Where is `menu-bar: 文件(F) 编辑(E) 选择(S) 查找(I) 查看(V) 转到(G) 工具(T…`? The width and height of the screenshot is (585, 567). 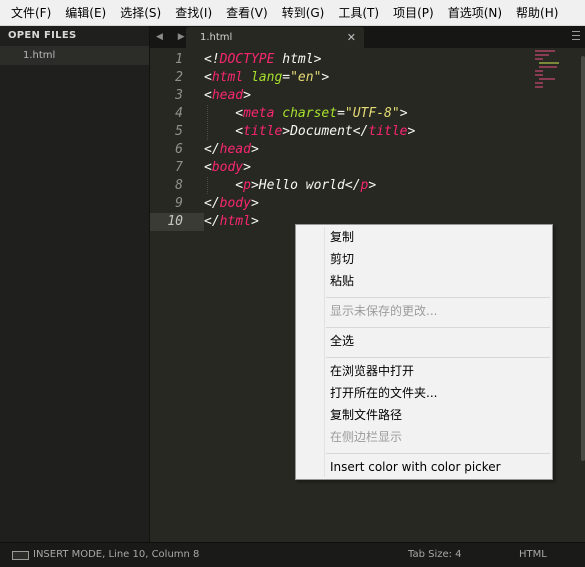
menu-bar: 文件(F) 编辑(E) 选择(S) 查找(I) 查看(V) 转到(G) 工具(T… is located at coordinates (292, 13).